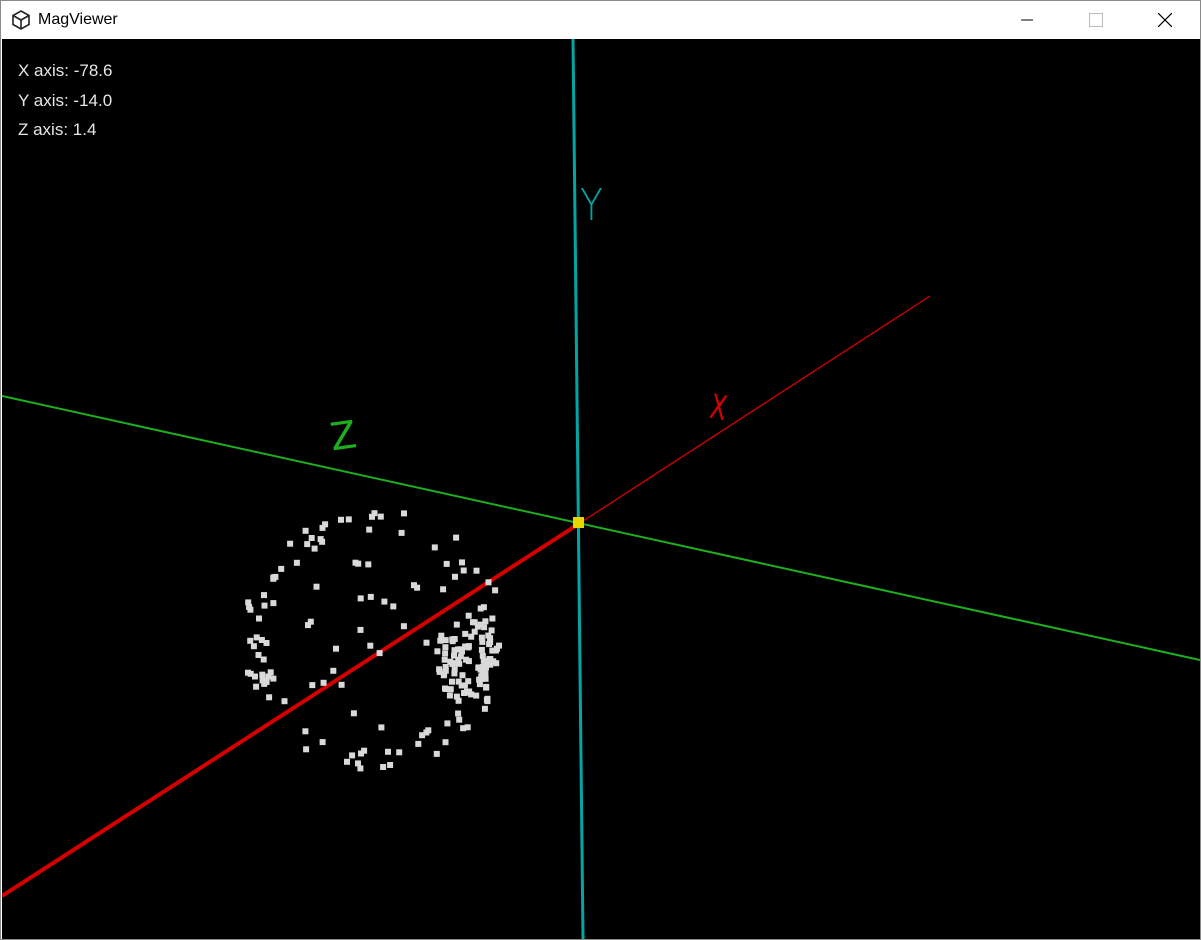 Image resolution: width=1201 pixels, height=940 pixels. I want to click on maximize-button, so click(1096, 20).